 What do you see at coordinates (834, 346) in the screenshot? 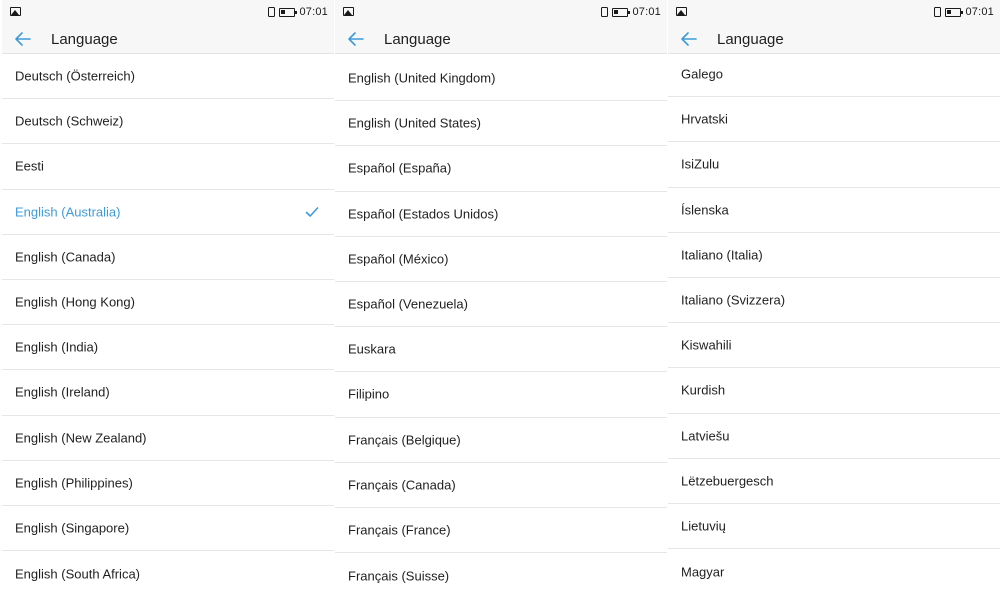
I see `language-option: Kiswahili` at bounding box center [834, 346].